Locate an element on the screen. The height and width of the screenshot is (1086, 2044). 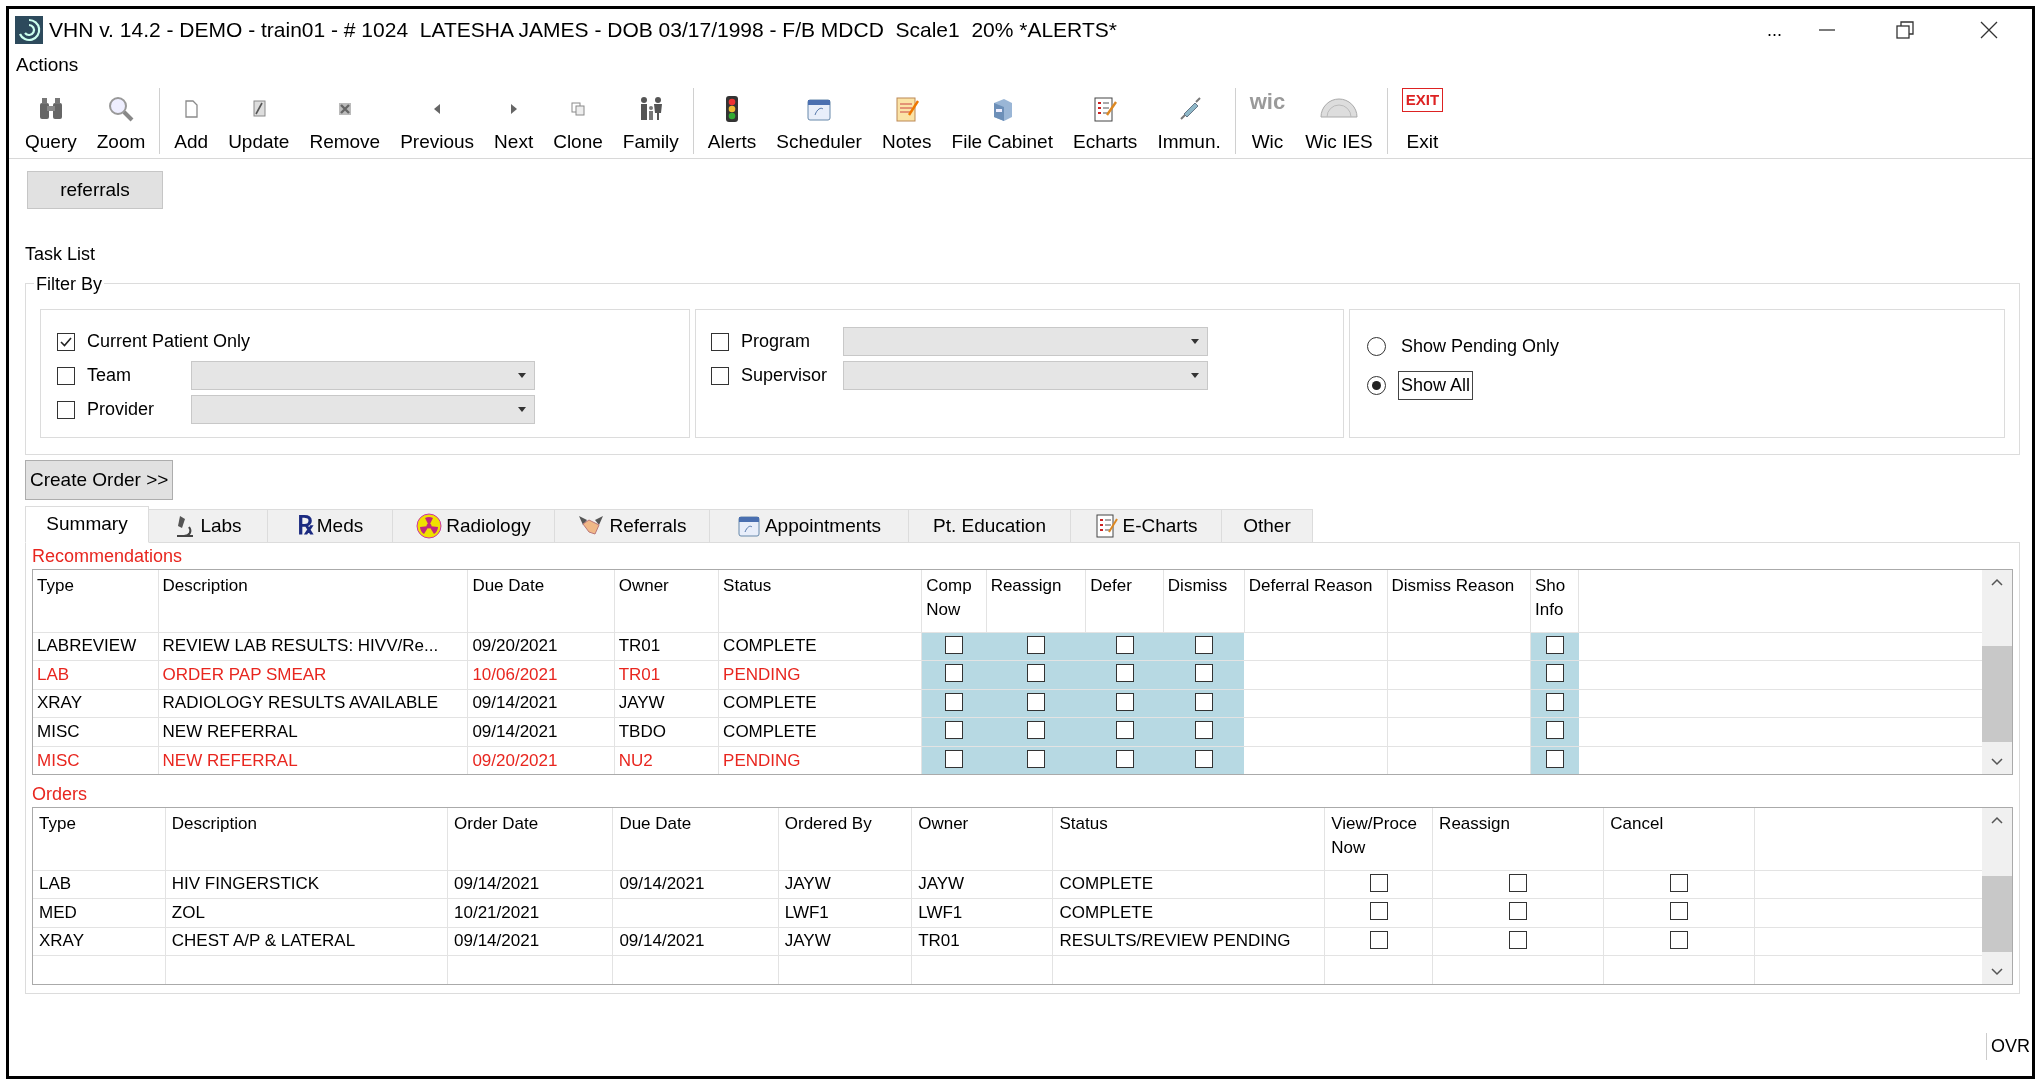
toolbar-button: Clone is located at coordinates (578, 121).